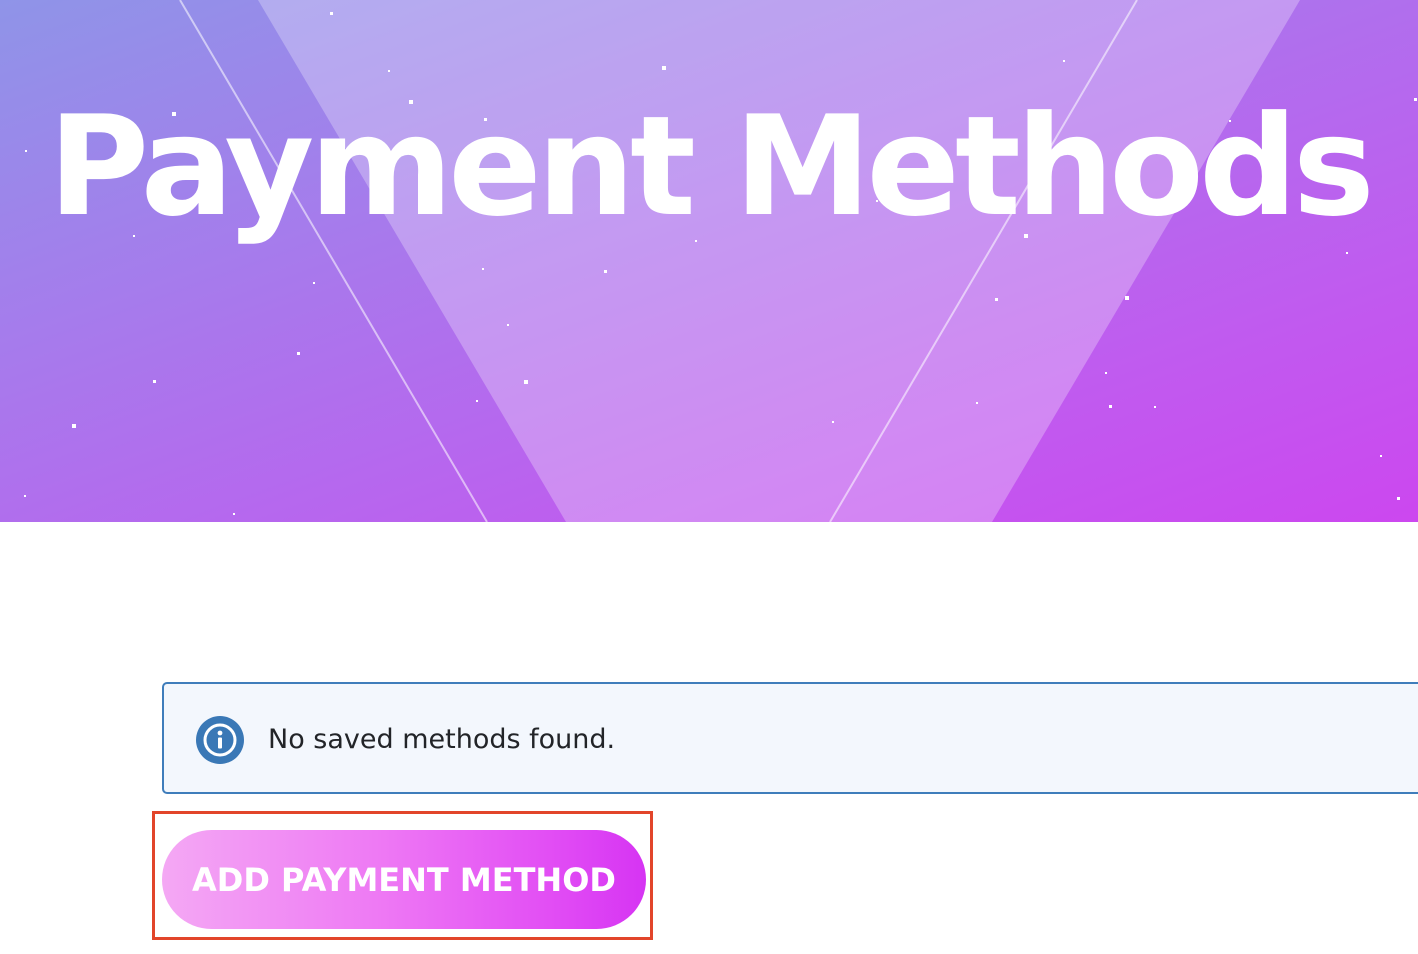 The width and height of the screenshot is (1418, 954). What do you see at coordinates (442, 739) in the screenshot?
I see `notice-message: No saved methods found.` at bounding box center [442, 739].